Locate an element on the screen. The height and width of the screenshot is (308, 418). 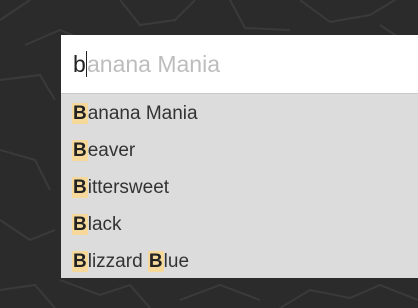
suggestion-text: lue is located at coordinates (176, 261).